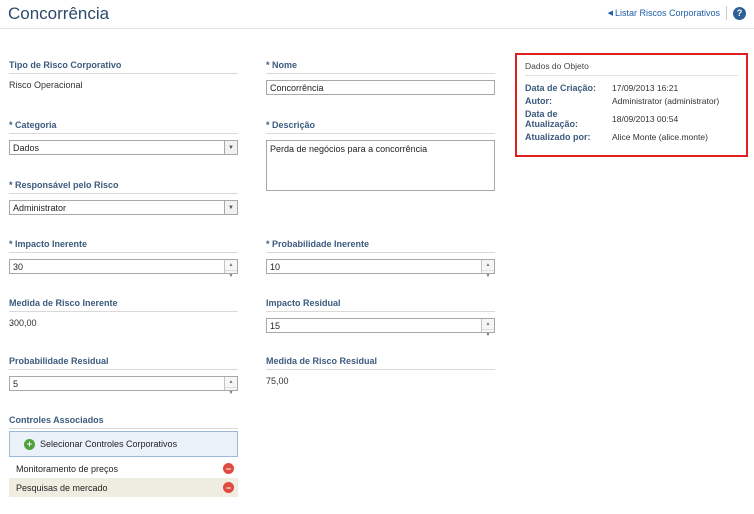 This screenshot has width=754, height=514. What do you see at coordinates (123, 137) in the screenshot?
I see `field-categoria: * Categoria Dados ▼` at bounding box center [123, 137].